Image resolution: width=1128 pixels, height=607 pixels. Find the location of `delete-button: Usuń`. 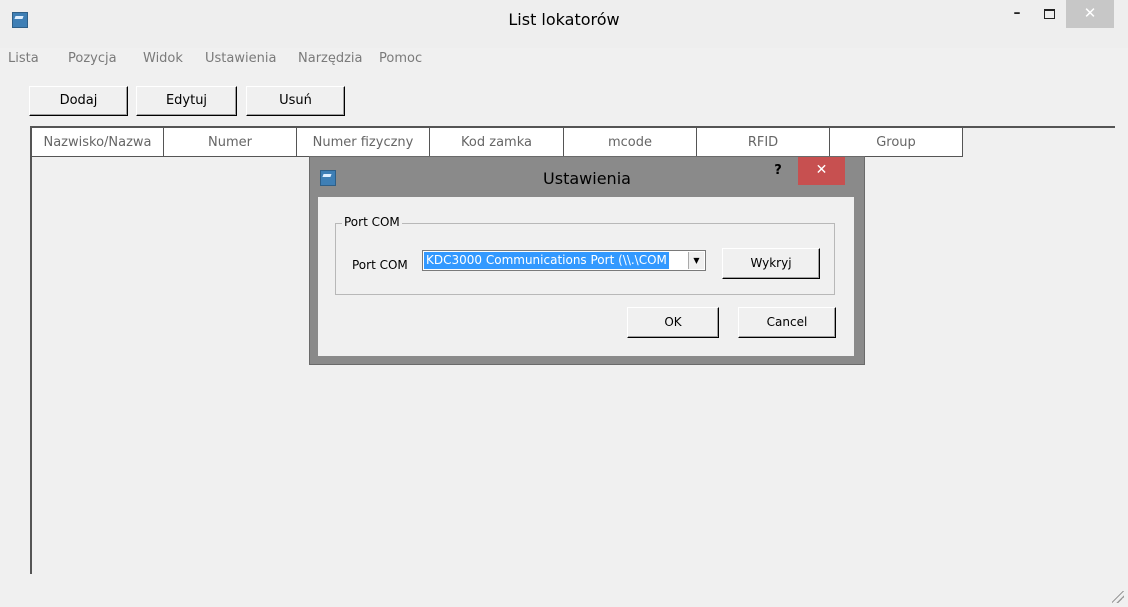

delete-button: Usuń is located at coordinates (295, 101).